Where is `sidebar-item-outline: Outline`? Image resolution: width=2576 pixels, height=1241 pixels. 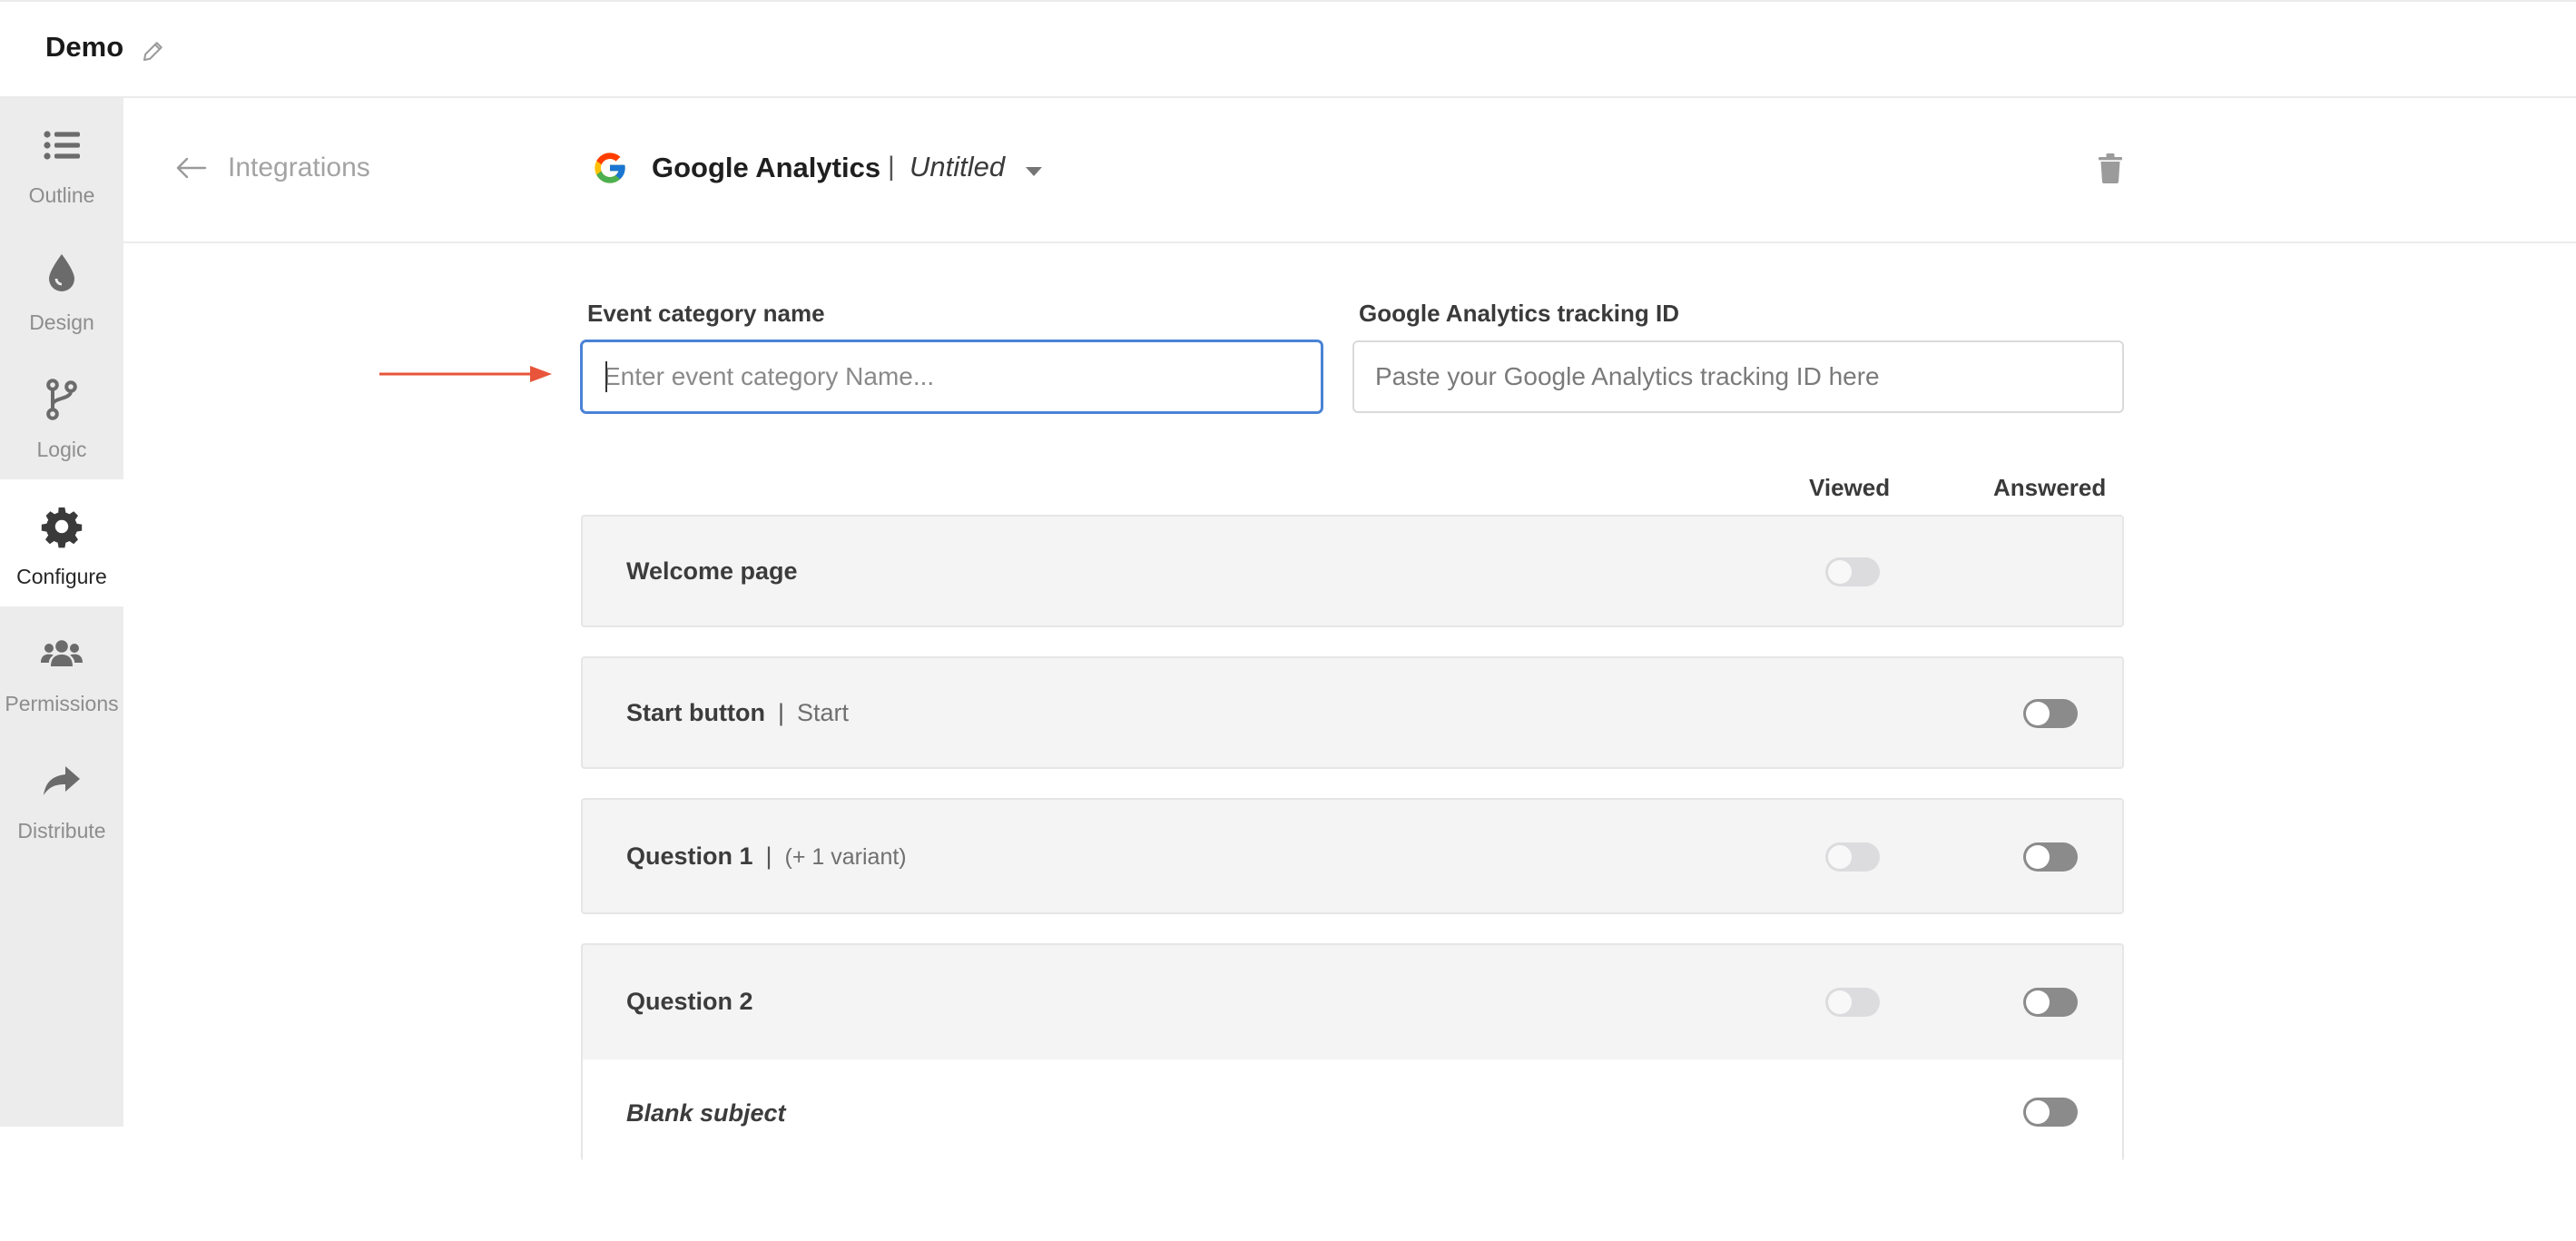 sidebar-item-outline: Outline is located at coordinates (61, 161).